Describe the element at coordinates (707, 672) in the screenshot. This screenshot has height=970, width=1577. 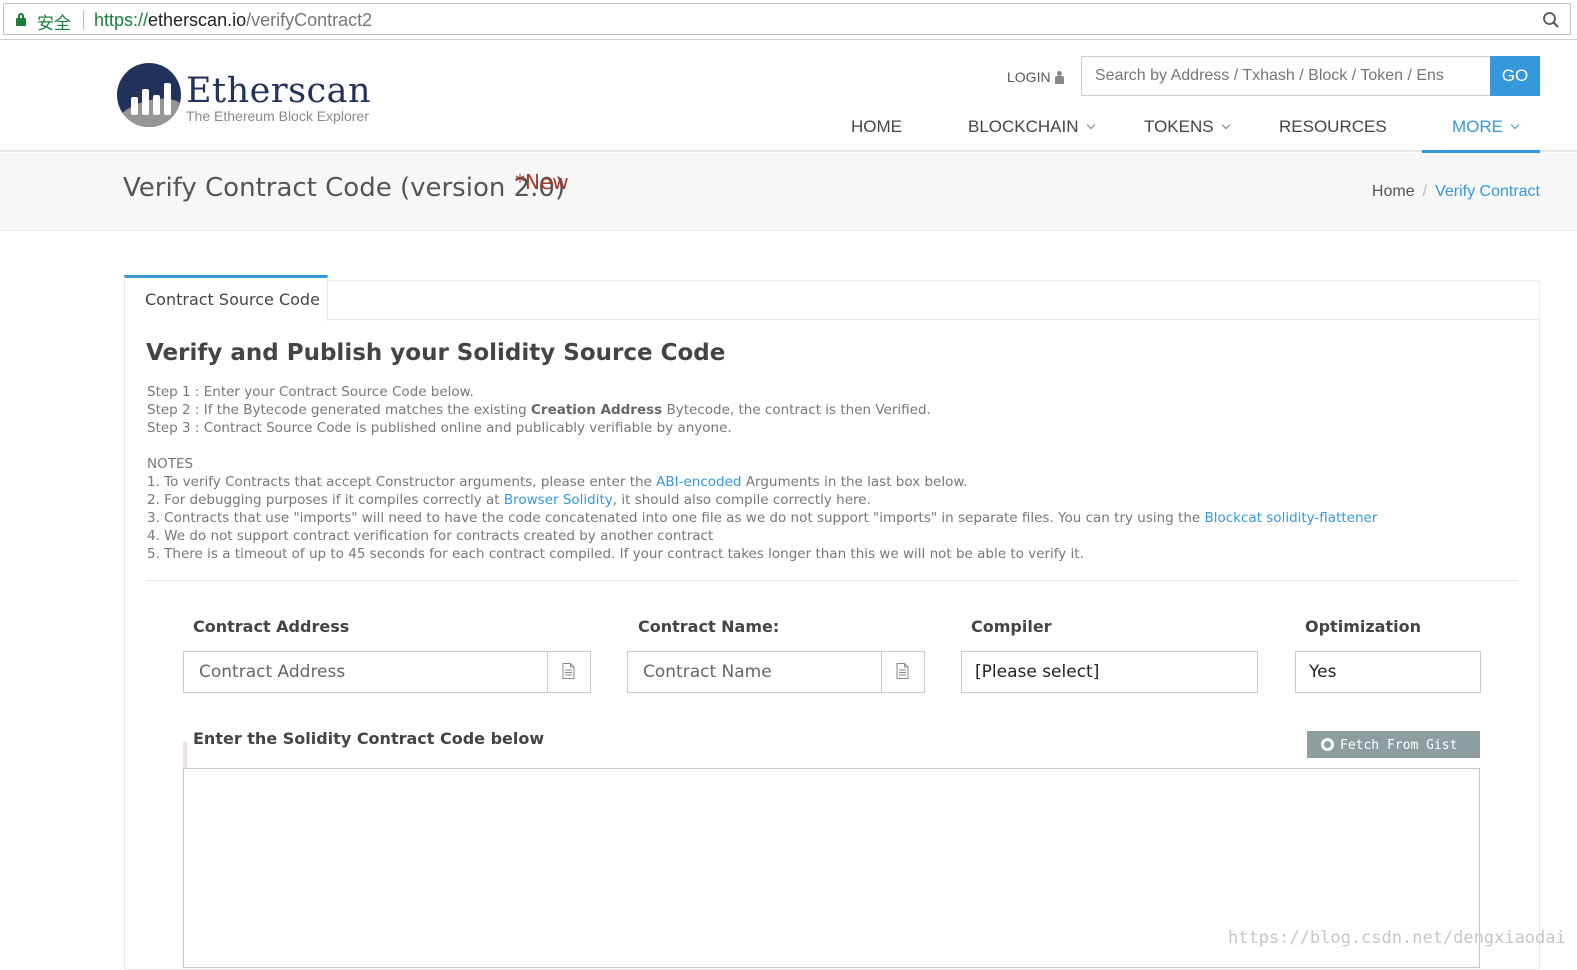
I see `contract-name-placeholder: Contract Name` at that location.